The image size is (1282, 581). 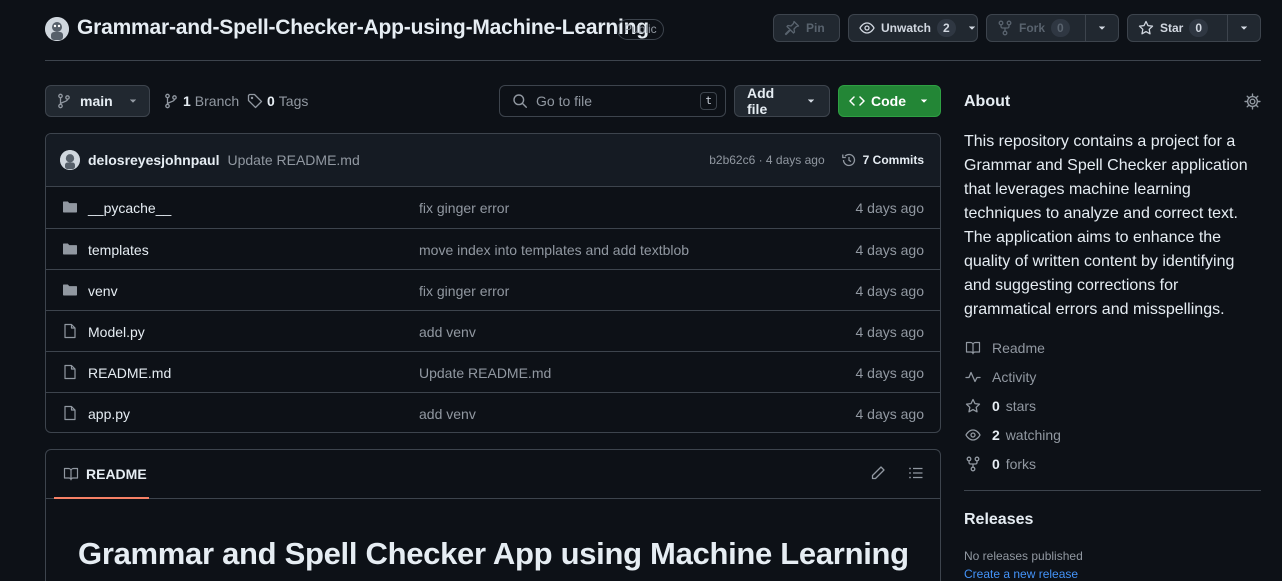 I want to click on code-icon, so click(x=857, y=101).